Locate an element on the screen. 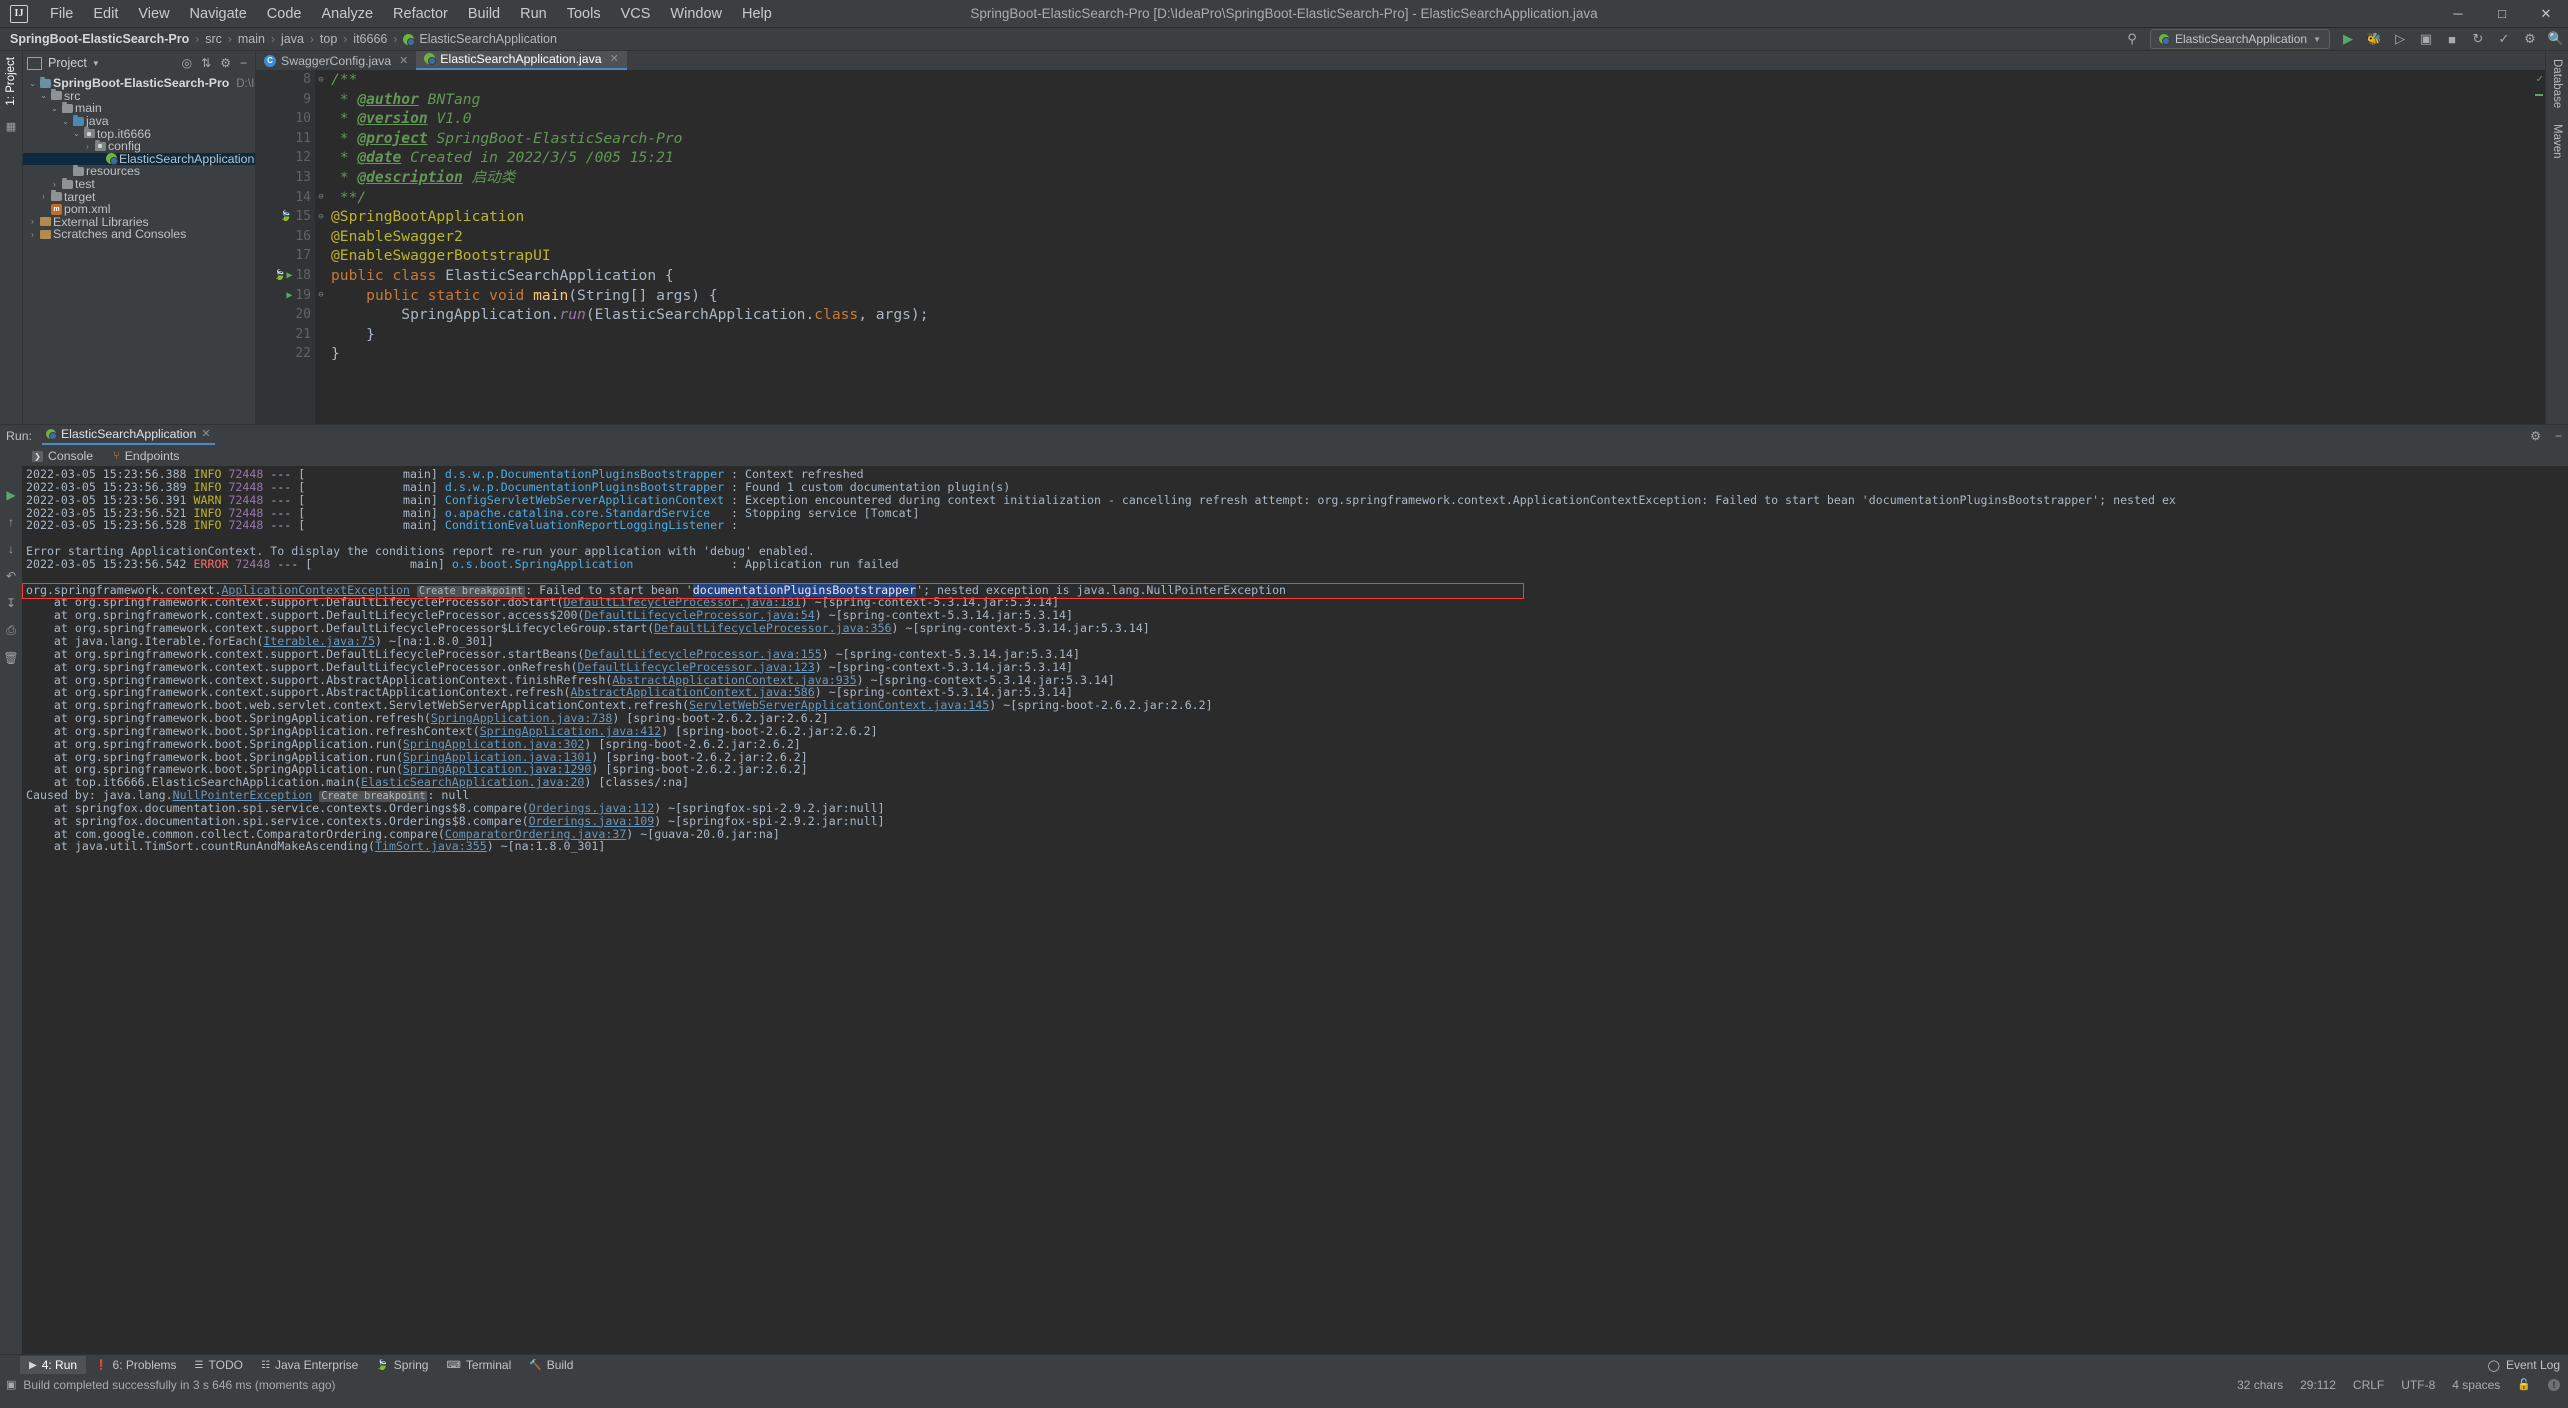 This screenshot has width=2568, height=1408. fold-toggle-icon: ⊖ is located at coordinates (321, 296).